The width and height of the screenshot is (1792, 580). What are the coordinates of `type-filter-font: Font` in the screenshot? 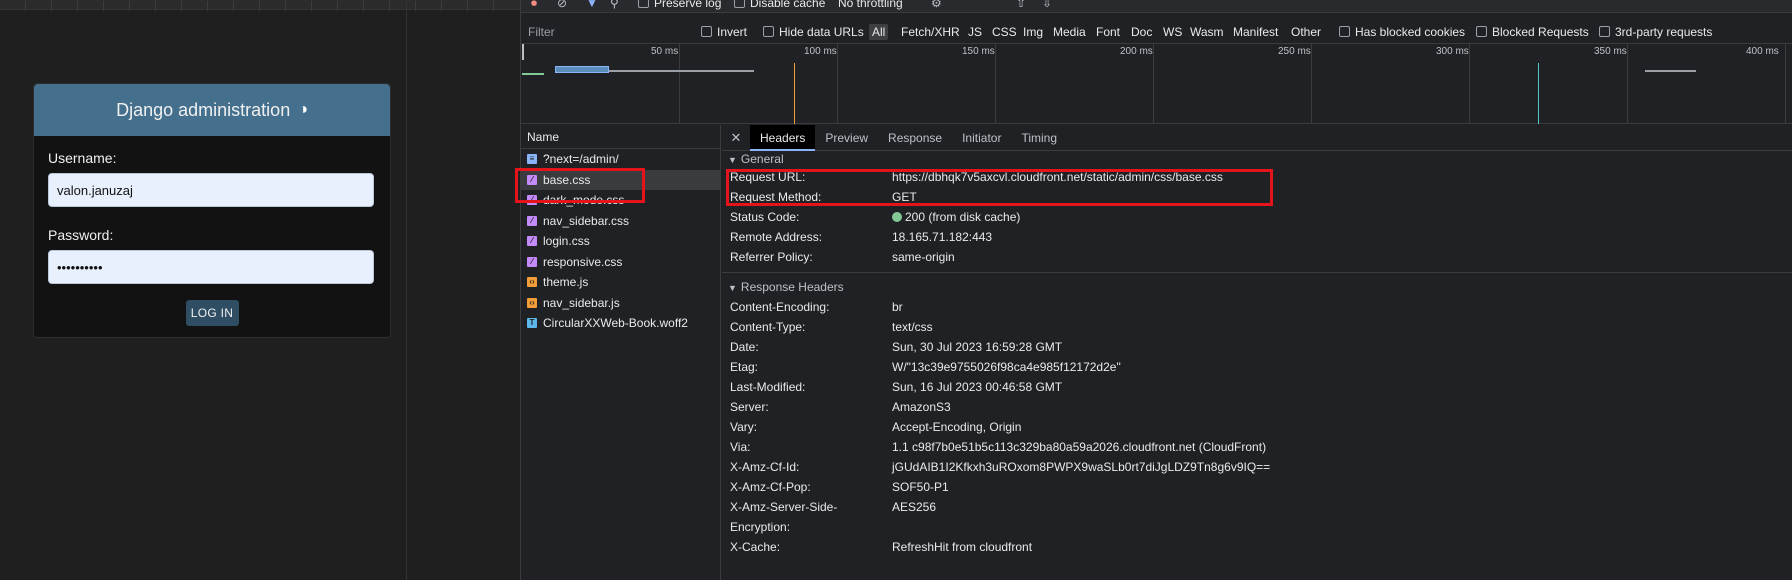 It's located at (1108, 32).